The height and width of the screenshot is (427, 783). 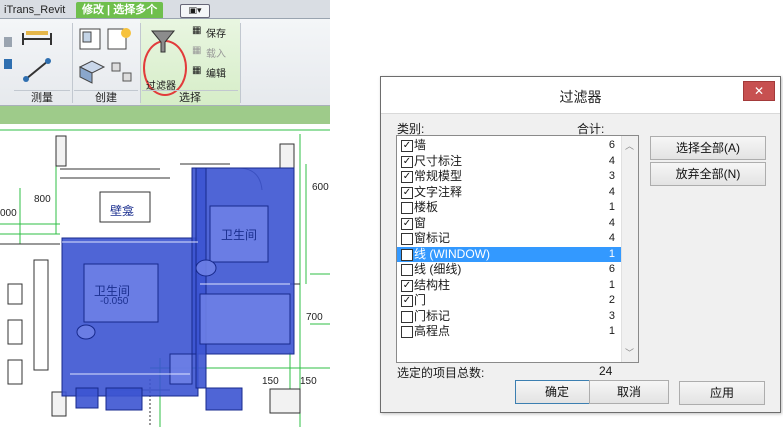 I want to click on category-name: 线 (WINDOW), so click(x=452, y=253).